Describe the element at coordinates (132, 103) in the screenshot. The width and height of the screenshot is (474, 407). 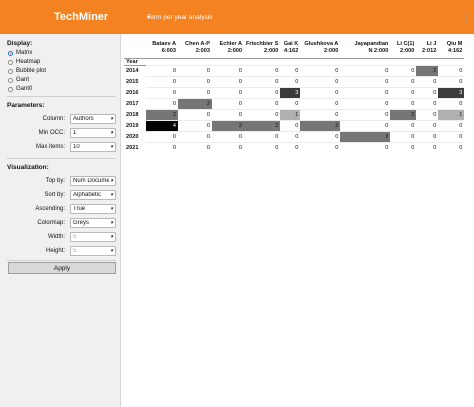
I see `row-year-label: 2017` at that location.